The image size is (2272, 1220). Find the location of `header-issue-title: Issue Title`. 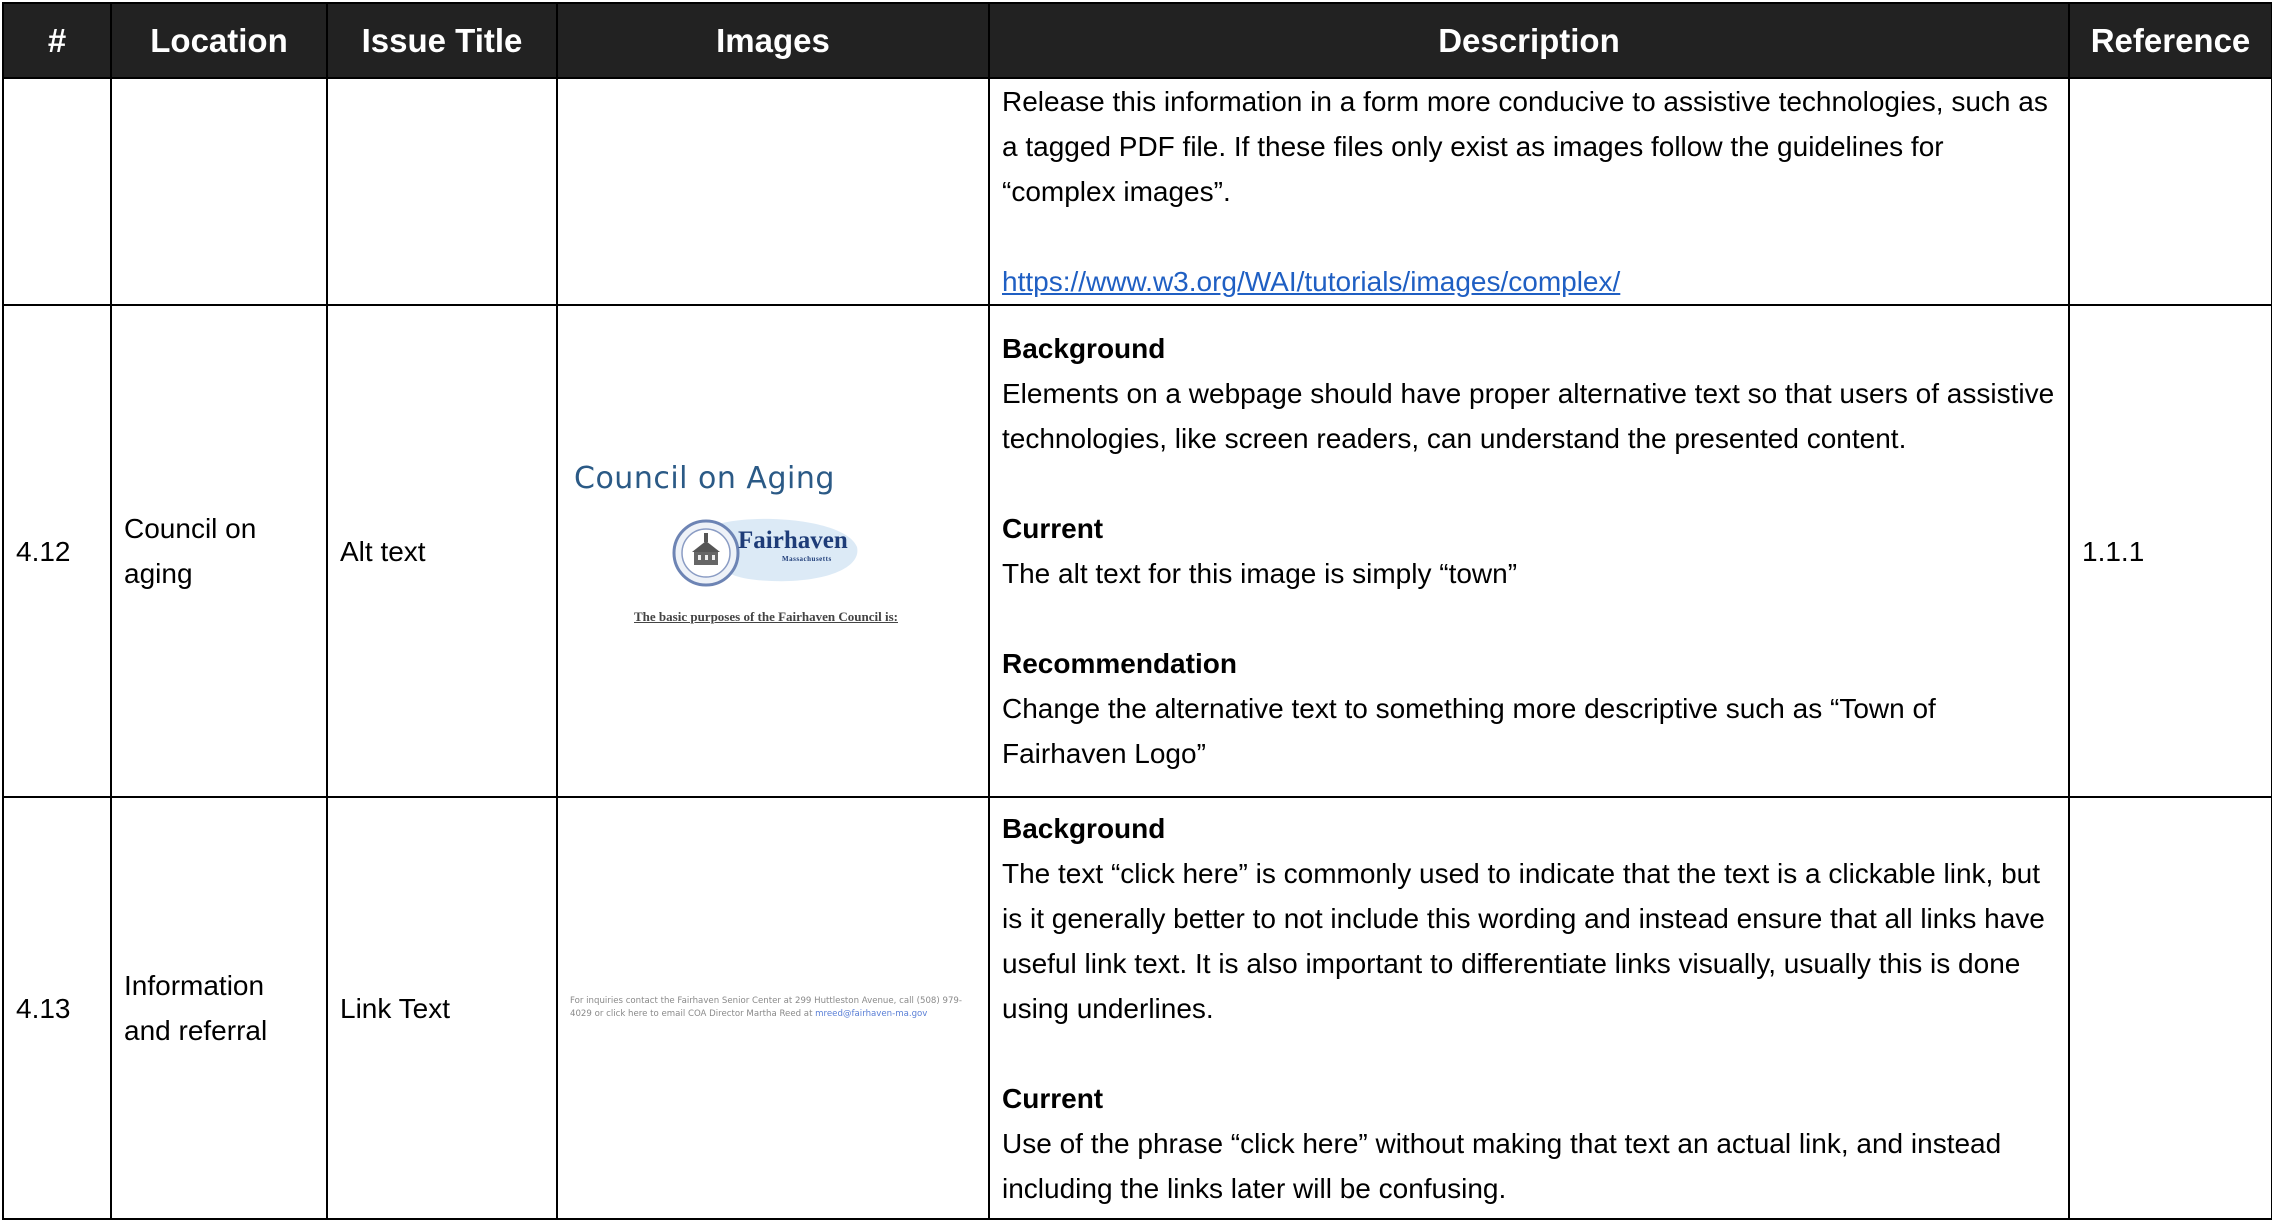

header-issue-title: Issue Title is located at coordinates (442, 40).